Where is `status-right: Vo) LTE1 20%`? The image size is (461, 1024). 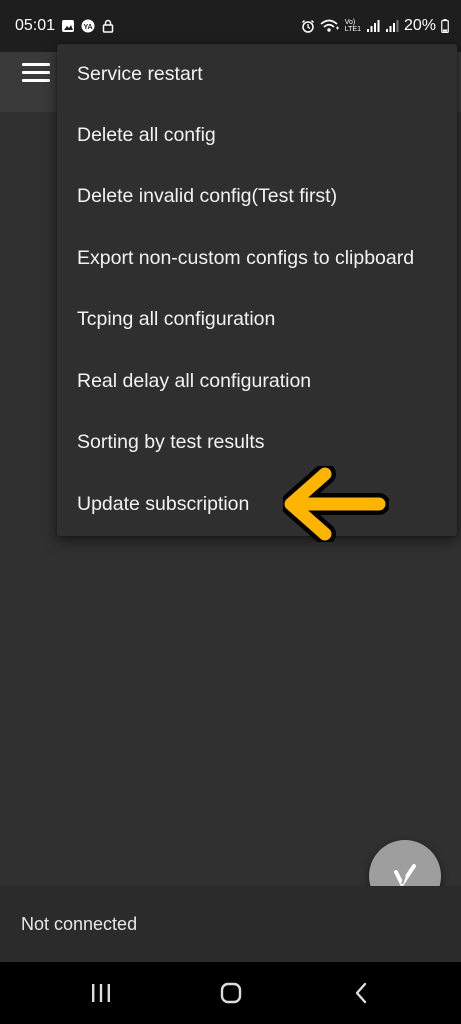
status-right: Vo) LTE1 20% is located at coordinates (375, 26).